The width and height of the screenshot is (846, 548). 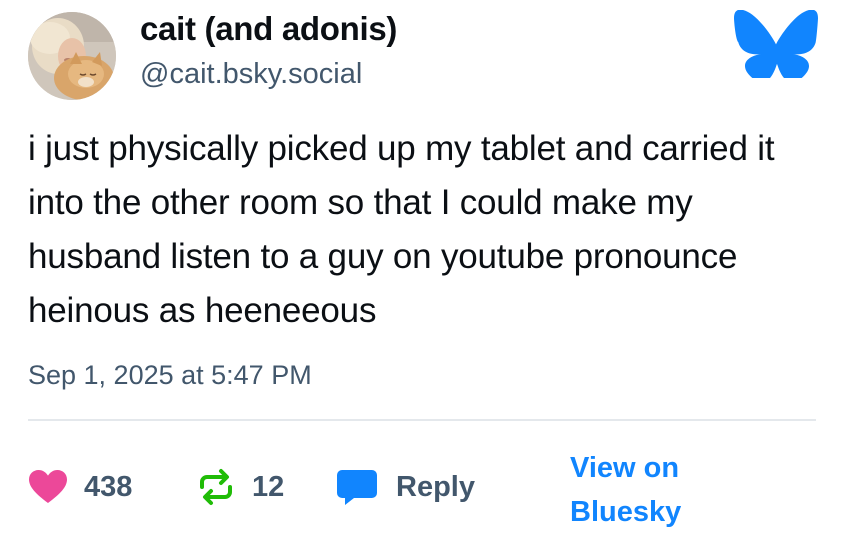 I want to click on view-link-line1: View on, so click(x=625, y=468).